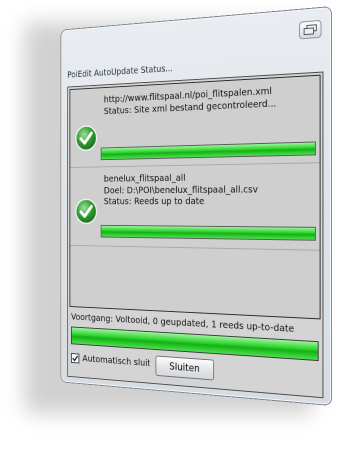 This screenshot has width=339, height=453. I want to click on auto-close-checkbox, so click(75, 358).